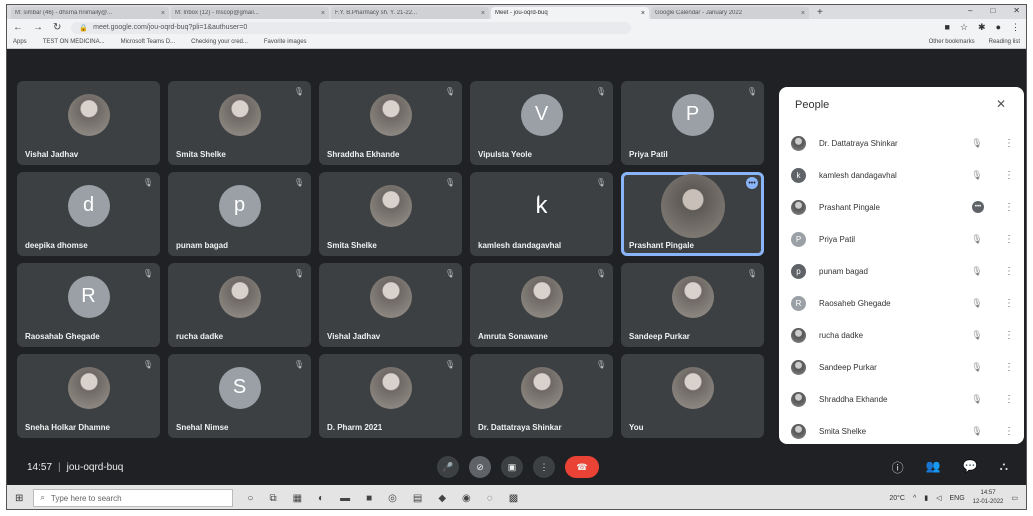 This screenshot has height=516, width=1033. What do you see at coordinates (20, 42) in the screenshot?
I see `bookmark-item: Apps` at bounding box center [20, 42].